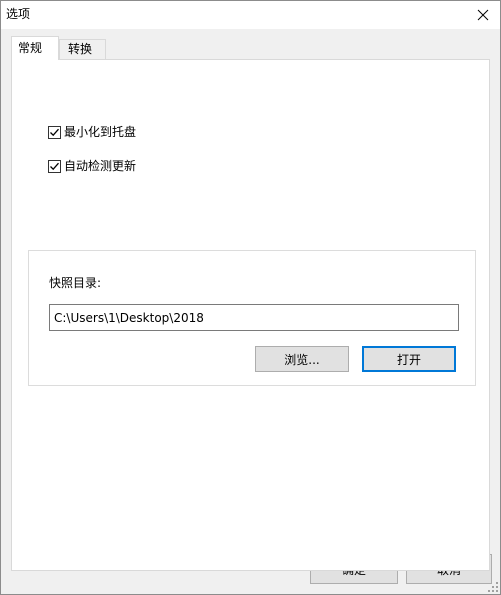 The height and width of the screenshot is (595, 501). Describe the element at coordinates (100, 132) in the screenshot. I see `minimize-to-tray-label: 最小化到托盘` at that location.